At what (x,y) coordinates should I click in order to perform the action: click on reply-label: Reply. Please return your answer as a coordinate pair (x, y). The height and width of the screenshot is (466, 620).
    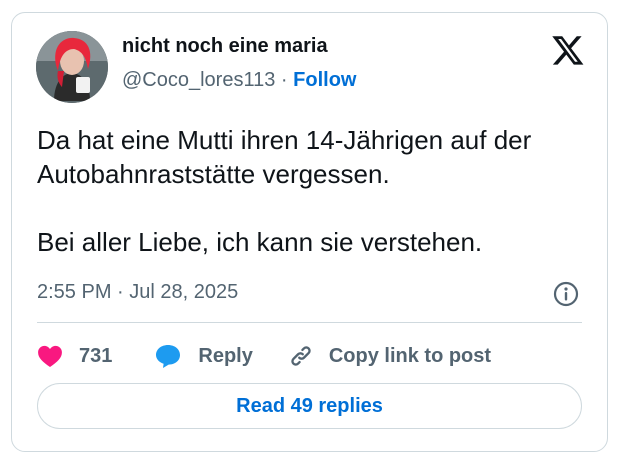
    Looking at the image, I should click on (225, 355).